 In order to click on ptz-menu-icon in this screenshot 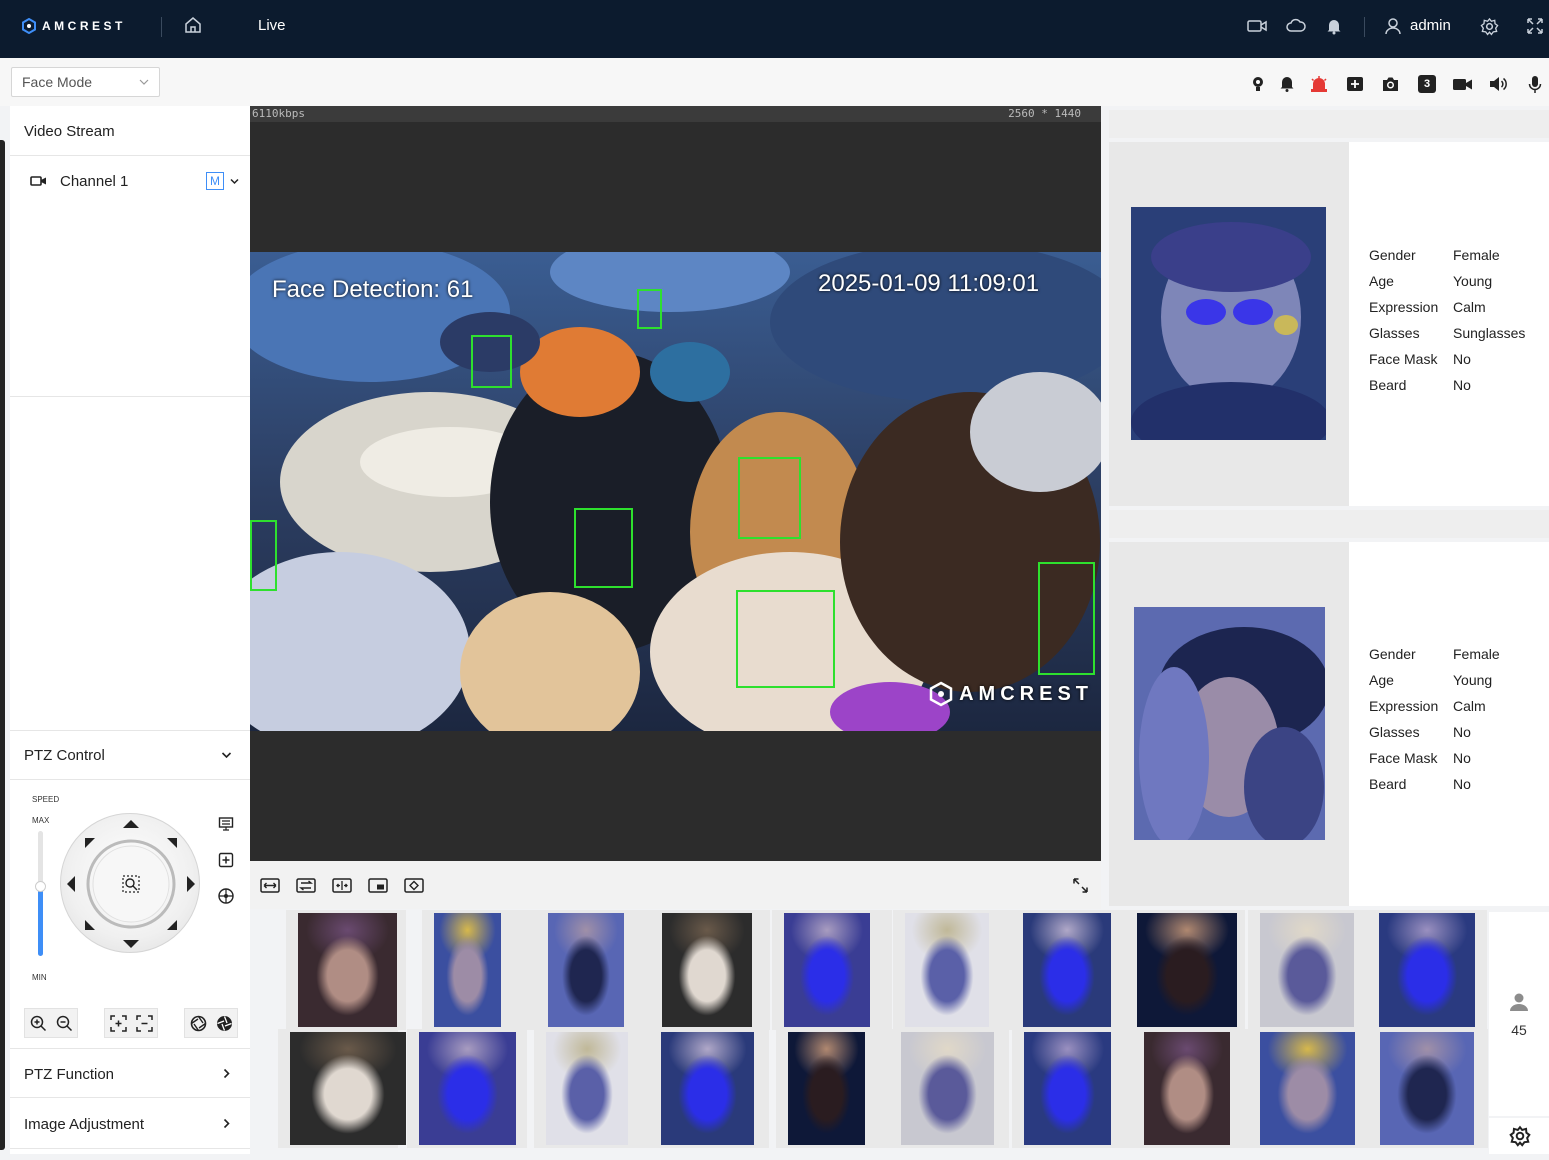, I will do `click(226, 824)`.